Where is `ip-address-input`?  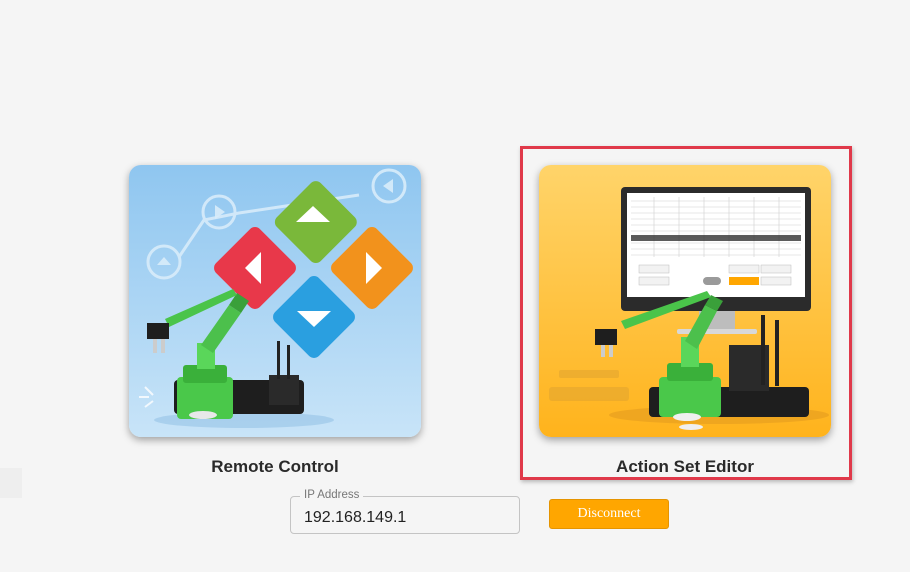 ip-address-input is located at coordinates (405, 515).